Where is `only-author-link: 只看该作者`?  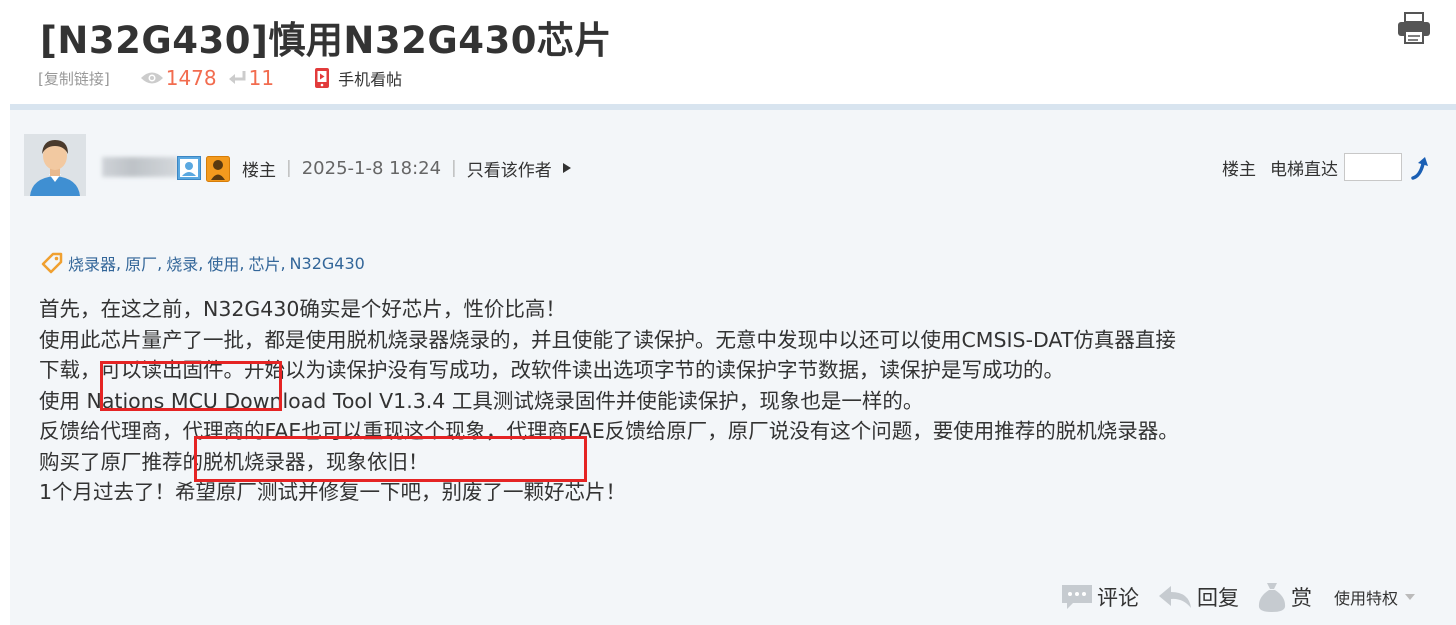
only-author-link: 只看该作者 is located at coordinates (509, 168).